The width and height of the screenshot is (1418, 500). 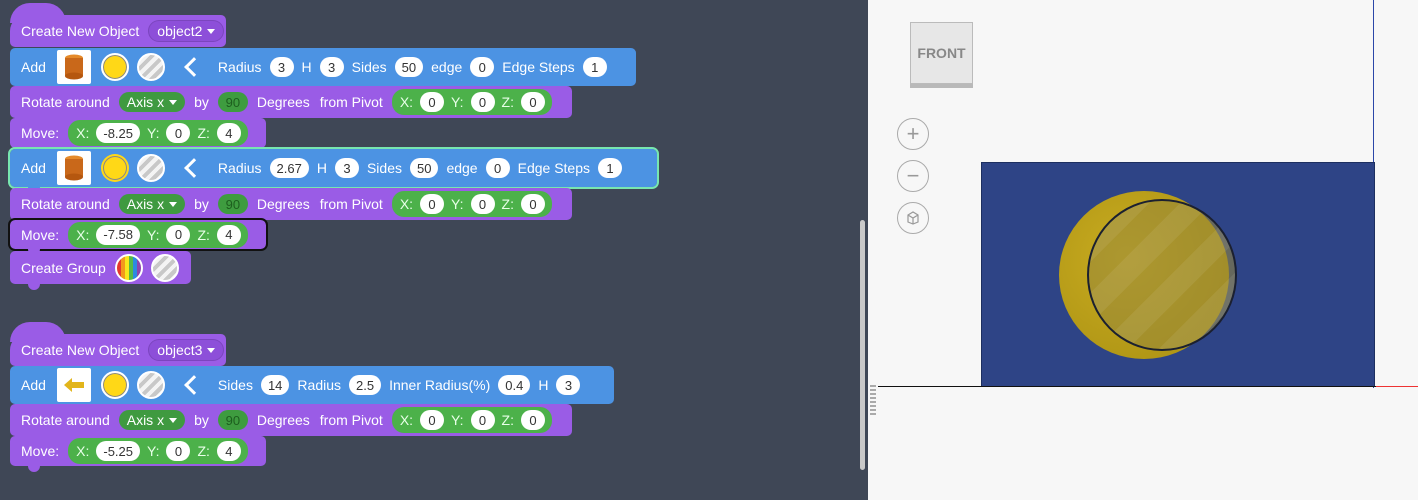 I want to click on move-block: Move: X: -5.25 Y: 0 Z: 4, so click(x=138, y=454).